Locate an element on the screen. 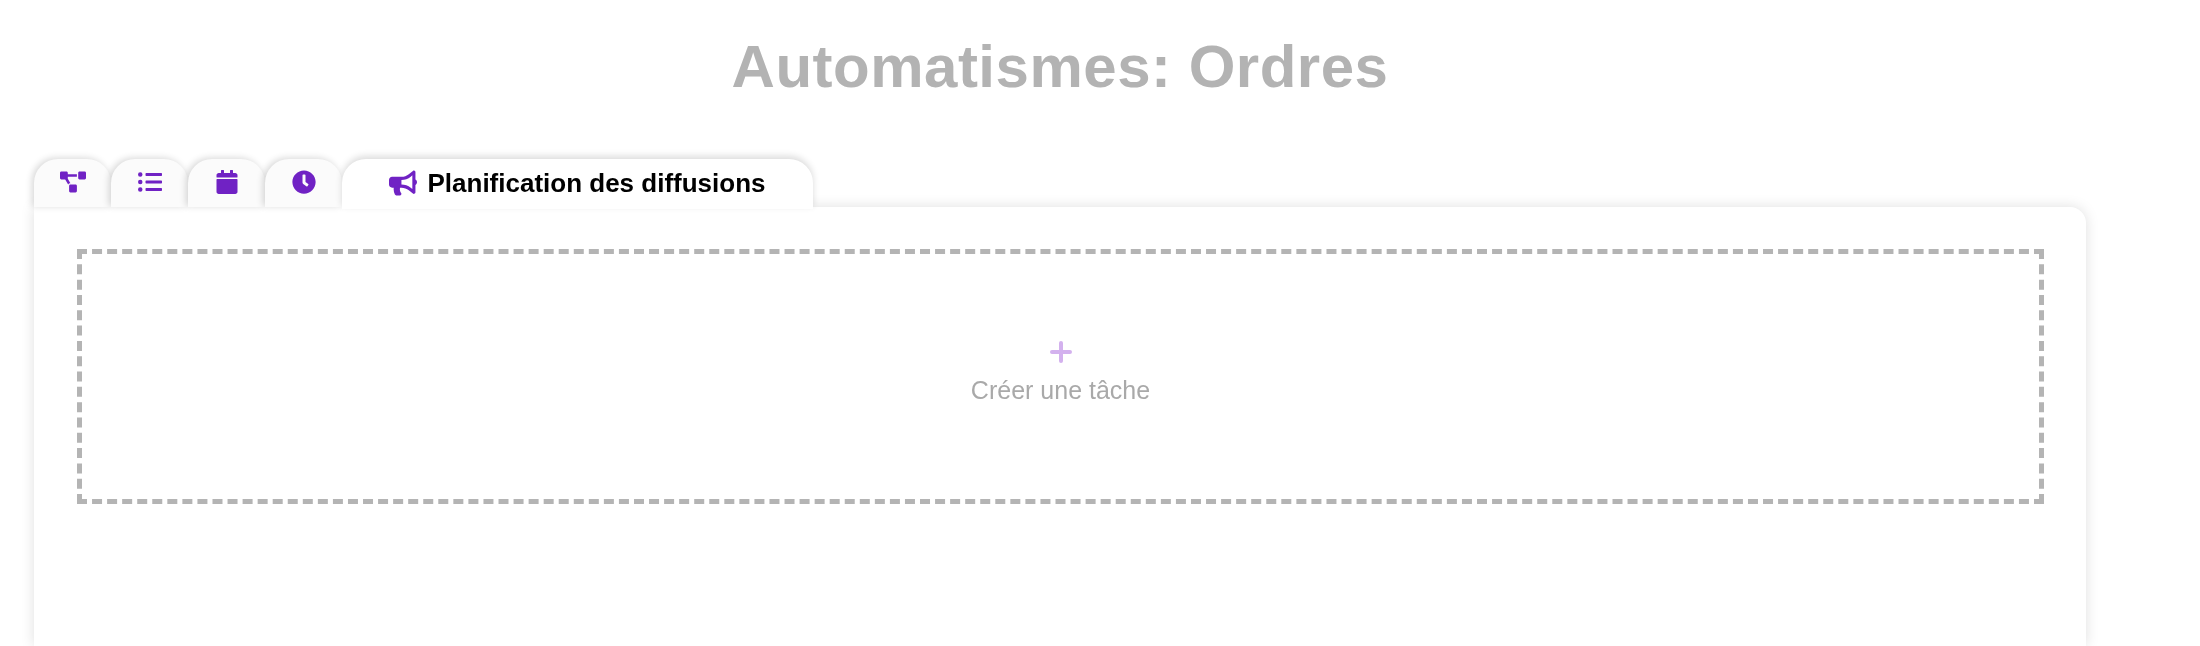 This screenshot has width=2200, height=646. page-title: Automatismes: Ordres is located at coordinates (1060, 67).